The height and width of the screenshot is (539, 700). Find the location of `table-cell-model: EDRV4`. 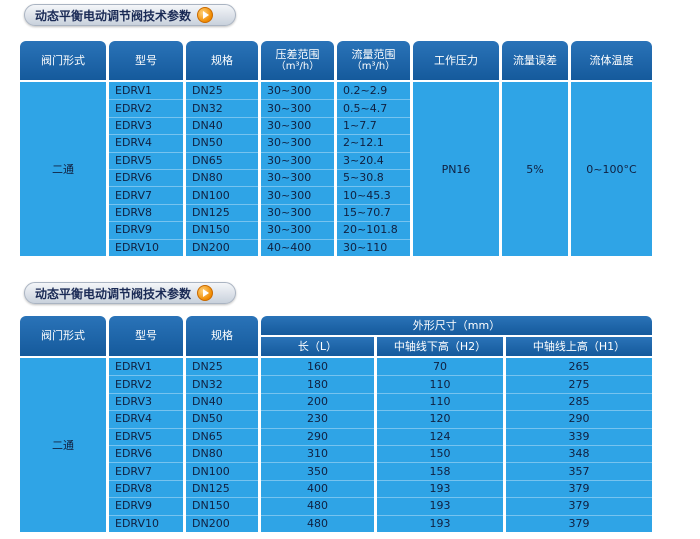

table-cell-model: EDRV4 is located at coordinates (133, 419).